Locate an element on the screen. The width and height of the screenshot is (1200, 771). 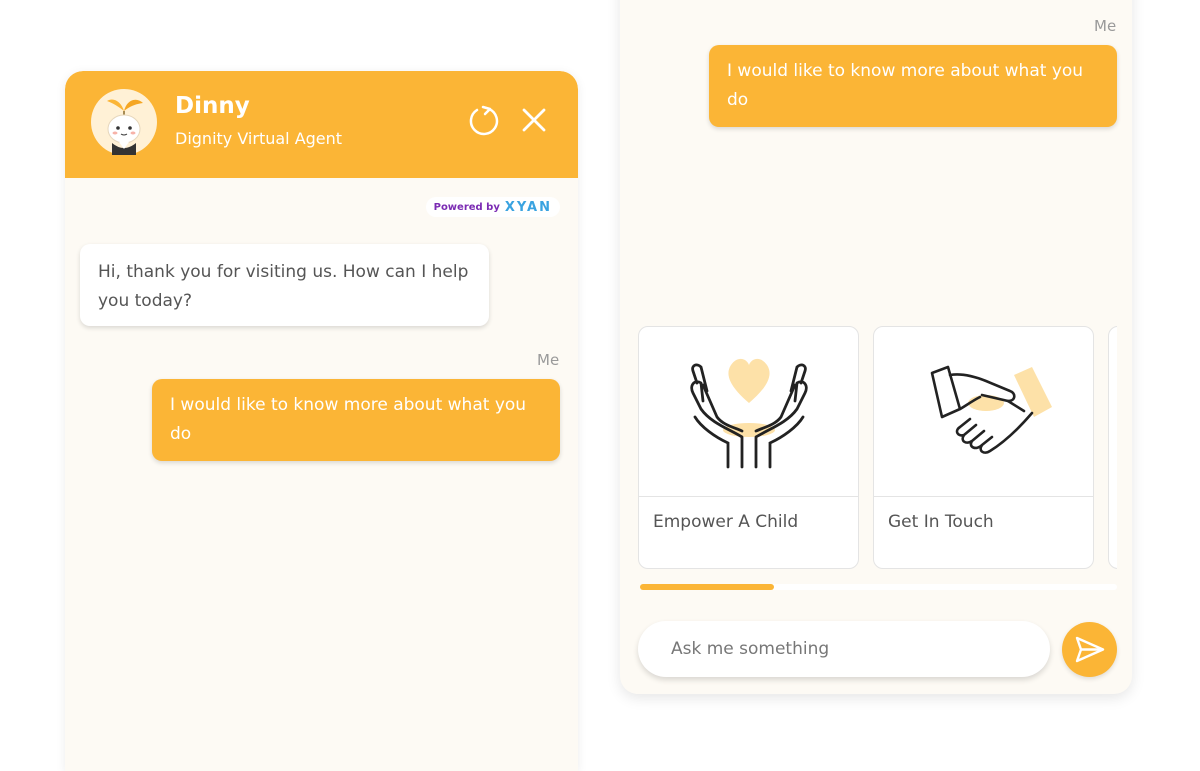
refresh-icon is located at coordinates (484, 120).